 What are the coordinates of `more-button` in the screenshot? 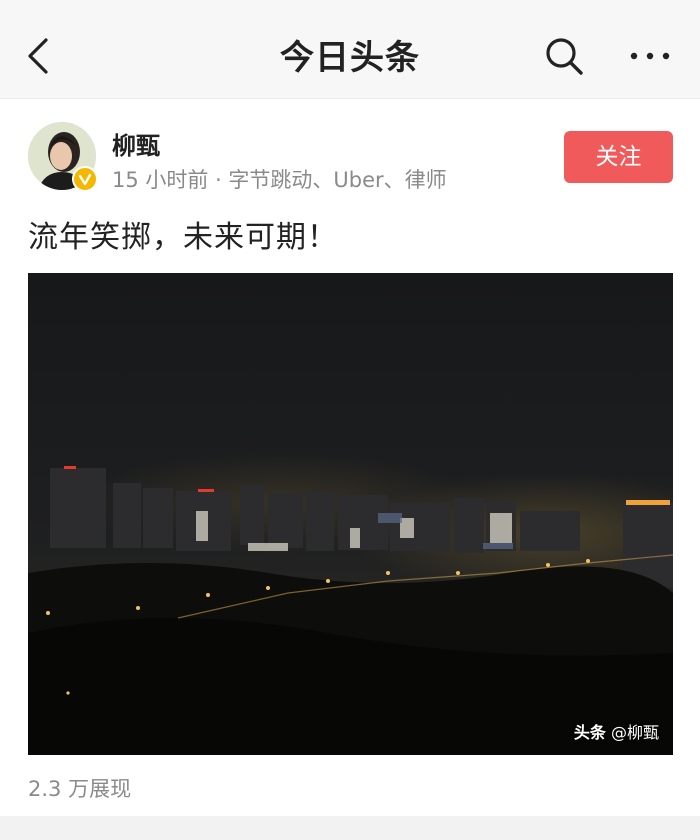 It's located at (650, 56).